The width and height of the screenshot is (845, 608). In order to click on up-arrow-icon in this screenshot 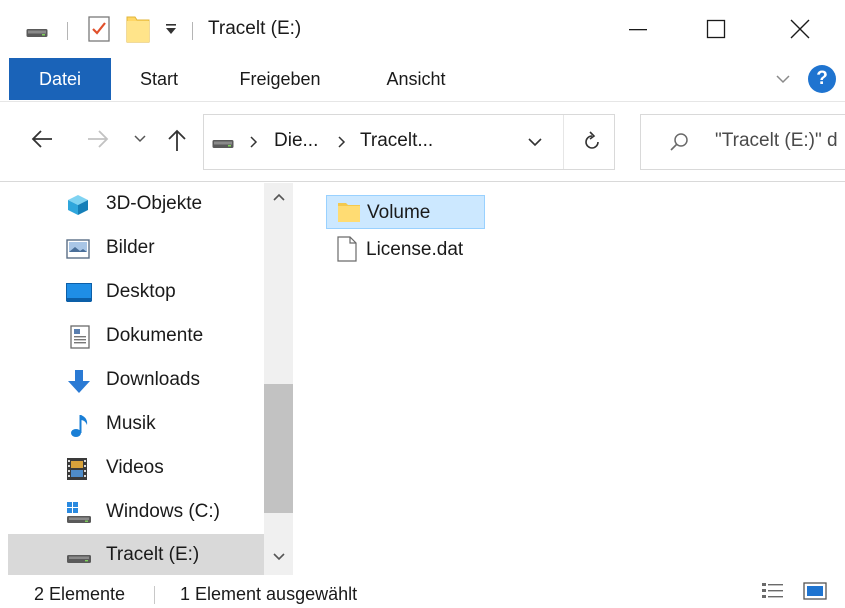, I will do `click(177, 142)`.